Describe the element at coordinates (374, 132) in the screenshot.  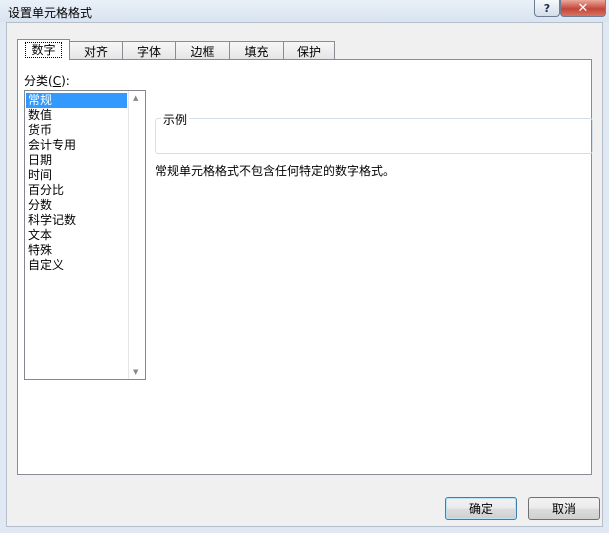
I see `sample-group: 示例` at that location.